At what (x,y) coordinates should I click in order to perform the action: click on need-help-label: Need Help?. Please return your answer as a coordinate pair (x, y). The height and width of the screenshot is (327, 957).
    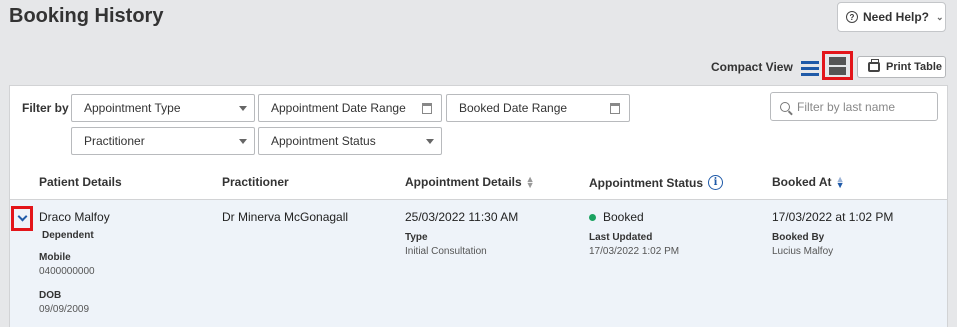
    Looking at the image, I should click on (896, 17).